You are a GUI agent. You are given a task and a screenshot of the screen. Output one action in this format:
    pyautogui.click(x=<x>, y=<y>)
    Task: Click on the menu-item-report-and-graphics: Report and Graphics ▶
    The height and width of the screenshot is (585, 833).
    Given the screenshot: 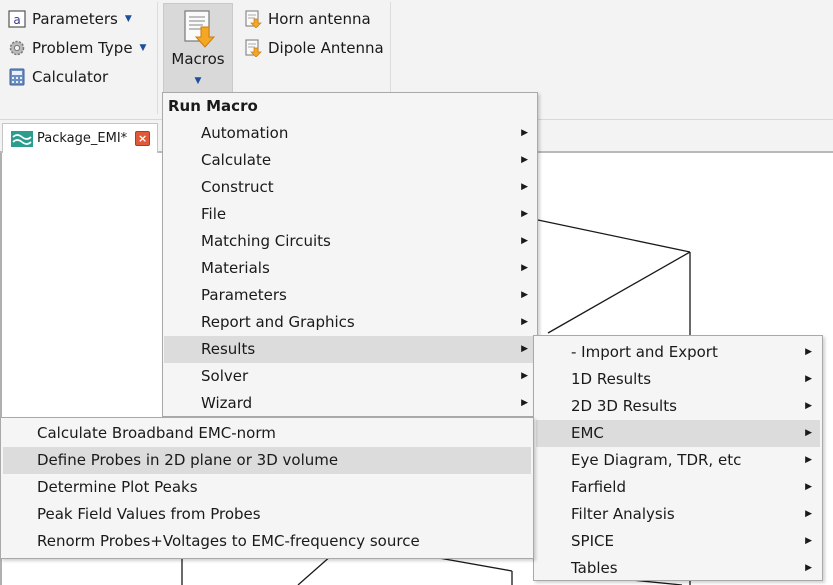 What is the action you would take?
    pyautogui.click(x=350, y=322)
    